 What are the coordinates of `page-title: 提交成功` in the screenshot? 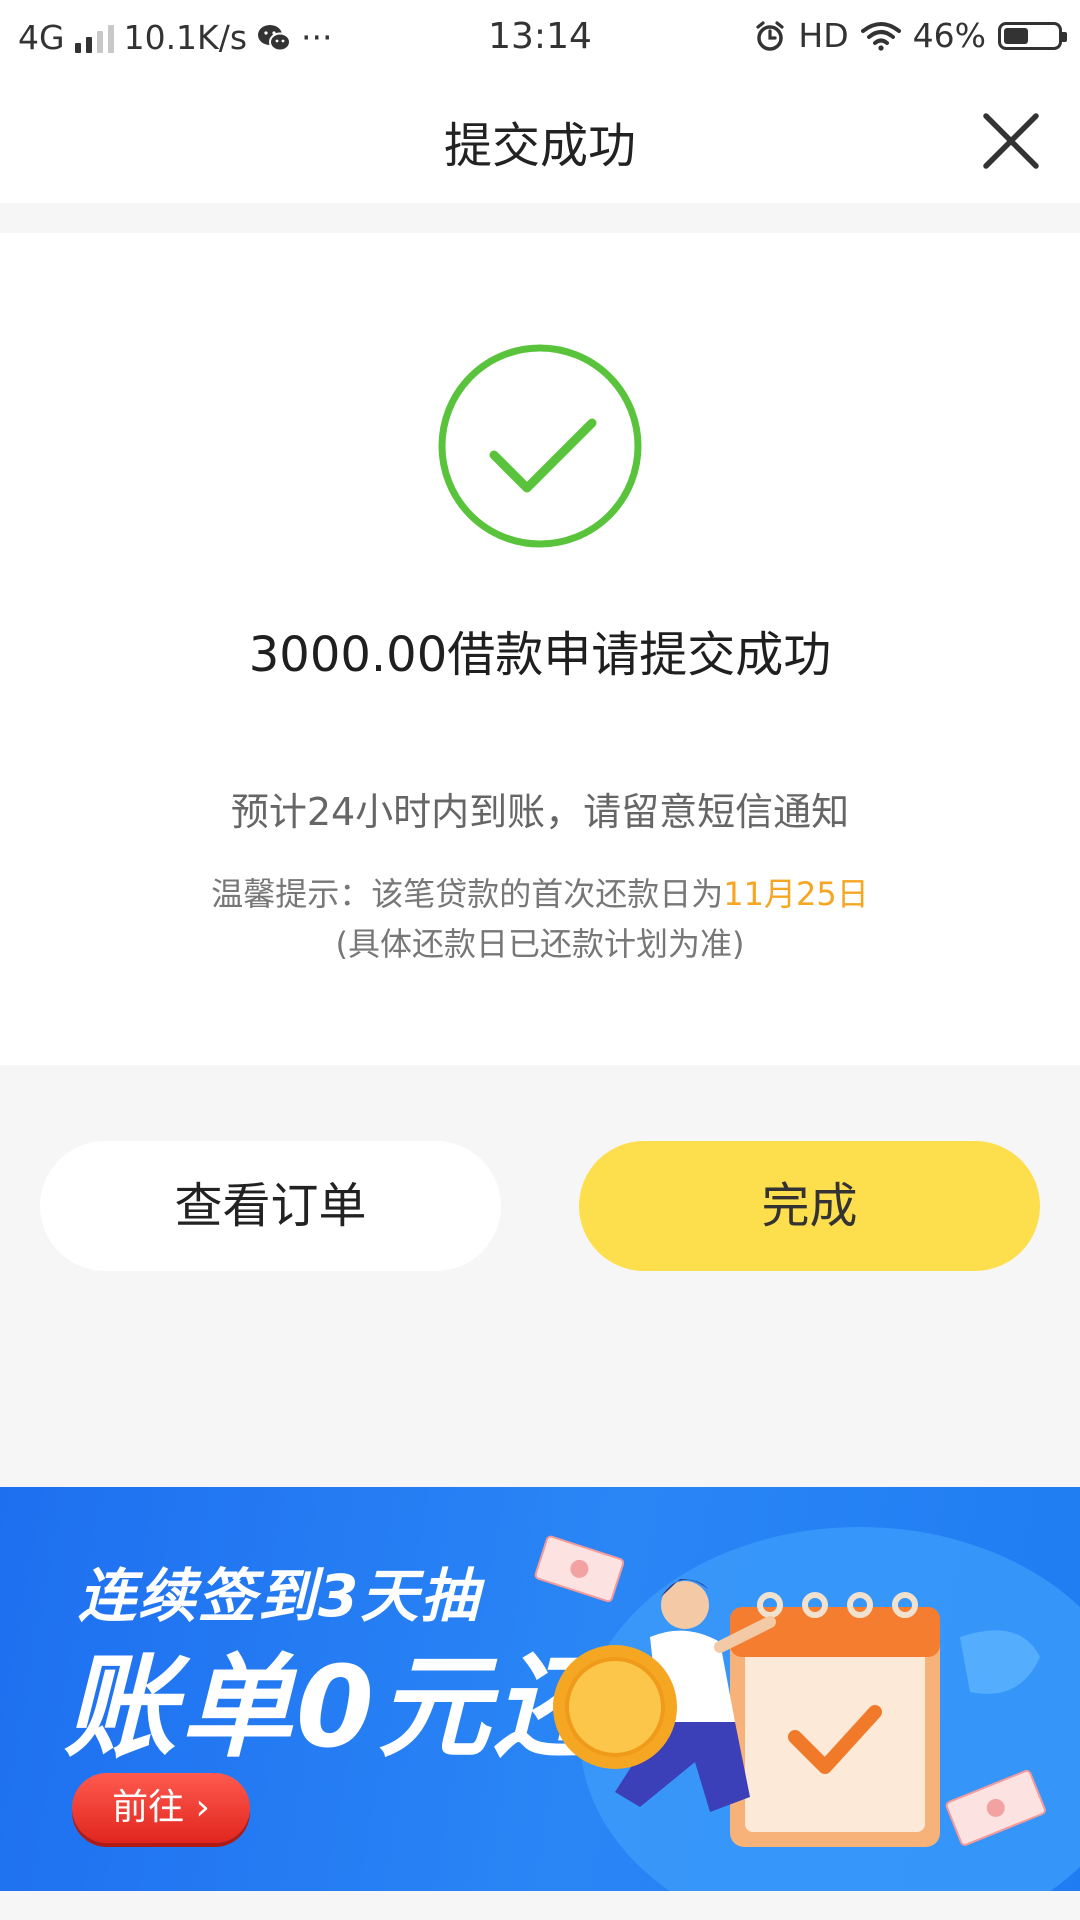 It's located at (539, 146).